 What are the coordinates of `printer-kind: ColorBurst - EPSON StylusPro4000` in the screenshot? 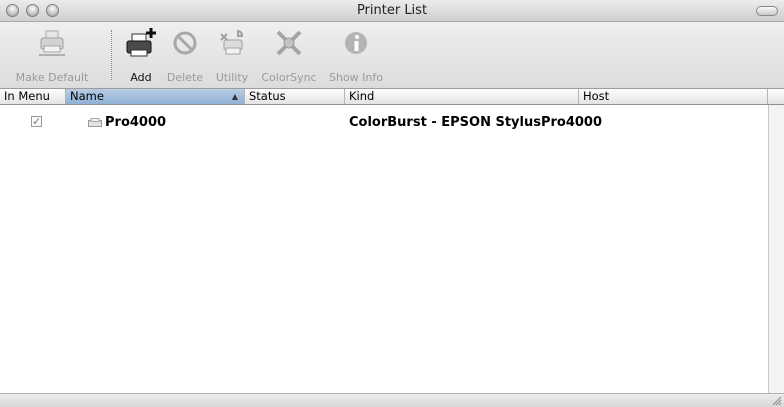 It's located at (476, 122).